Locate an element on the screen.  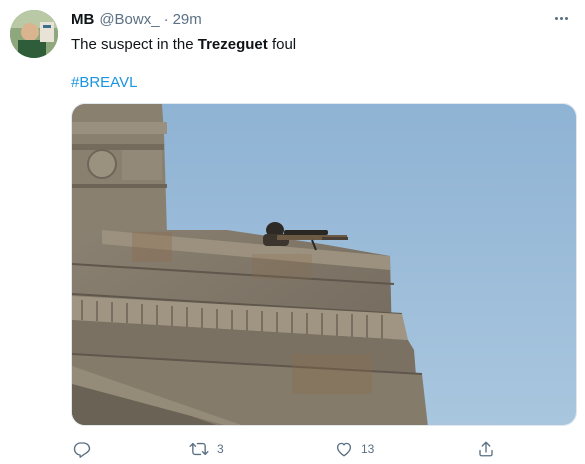
tweet-text: The suspect in the Trezeguet foul is located at coordinates (183, 45).